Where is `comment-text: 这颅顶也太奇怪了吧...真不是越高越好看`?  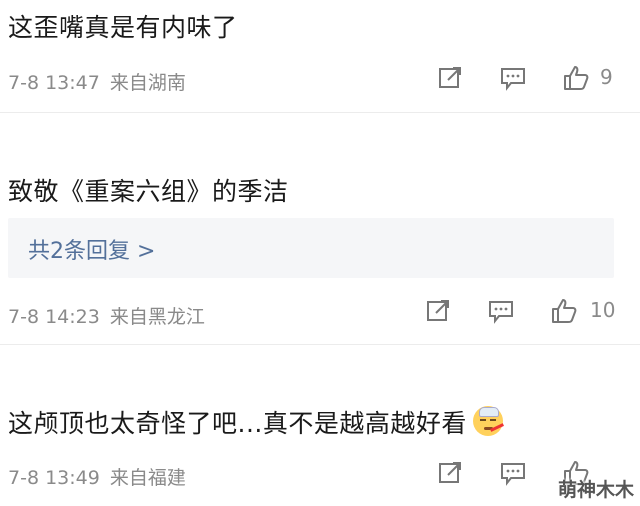 comment-text: 这颅顶也太奇怪了吧...真不是越高越好看 is located at coordinates (256, 422).